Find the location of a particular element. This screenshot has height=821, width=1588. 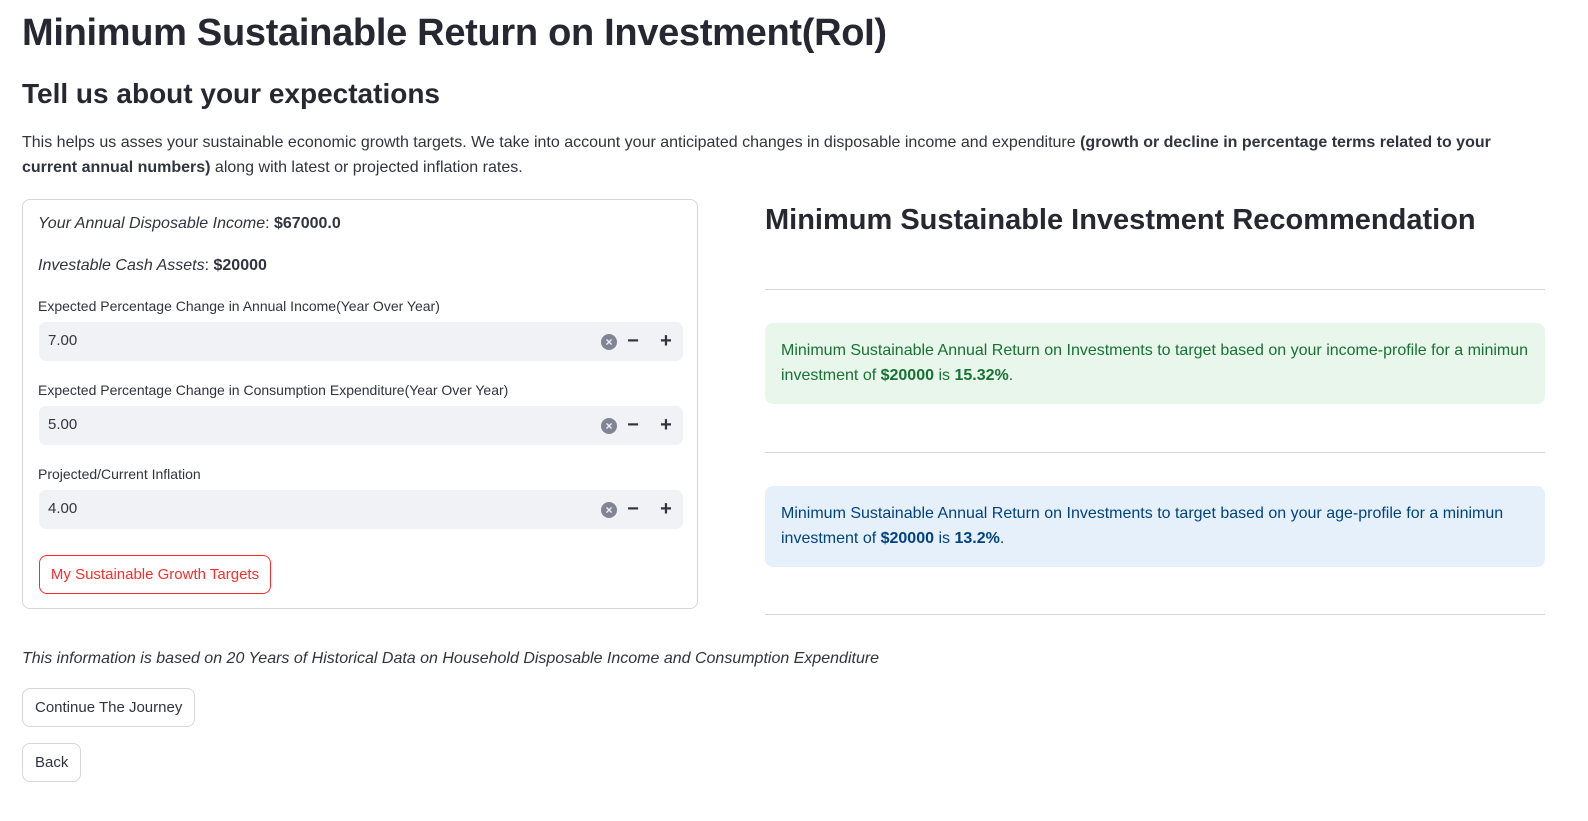

annual-income-value: $67000.0 is located at coordinates (307, 223).